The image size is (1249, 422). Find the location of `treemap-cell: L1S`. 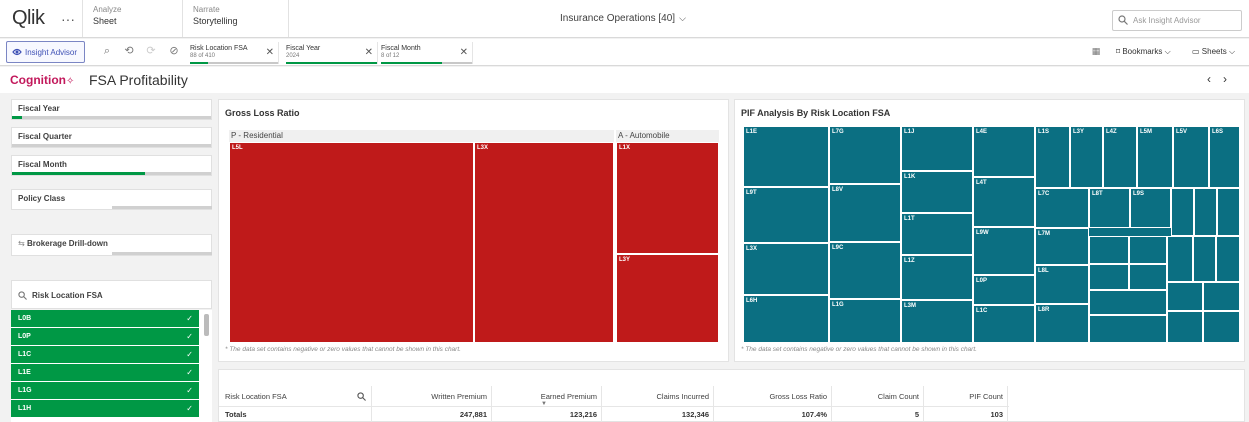

treemap-cell: L1S is located at coordinates (1052, 157).